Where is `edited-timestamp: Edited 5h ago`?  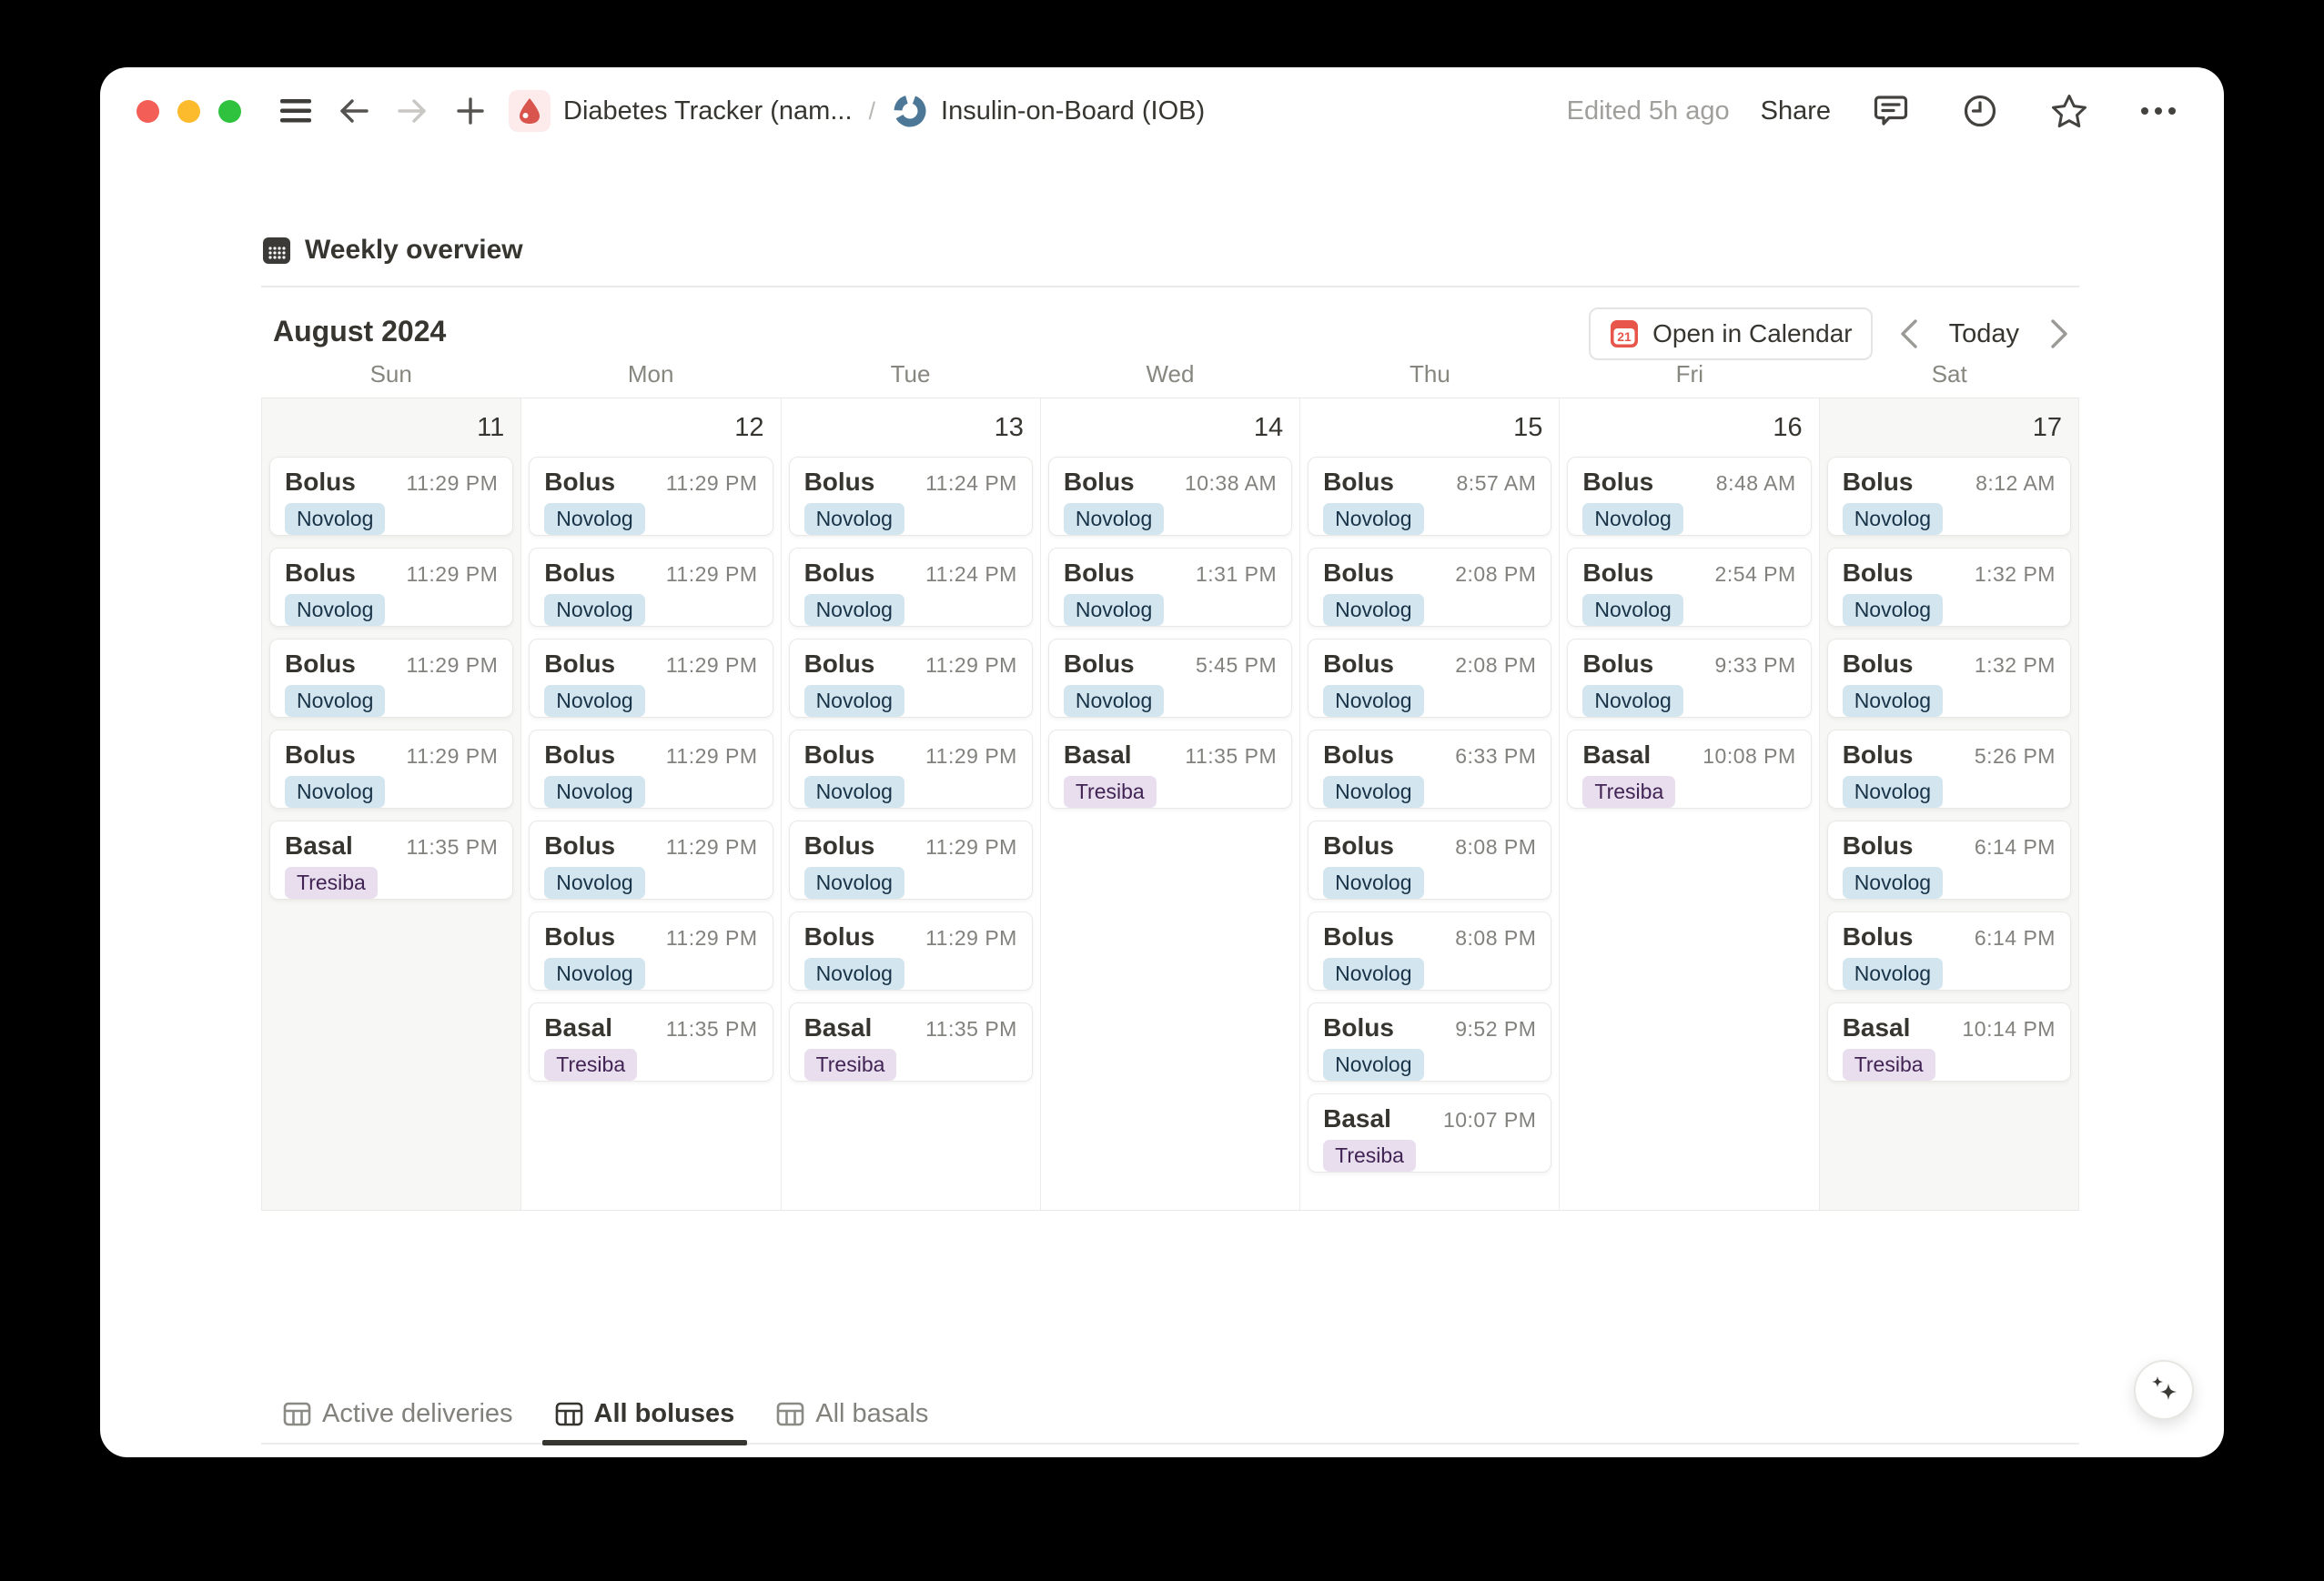 edited-timestamp: Edited 5h ago is located at coordinates (1648, 111).